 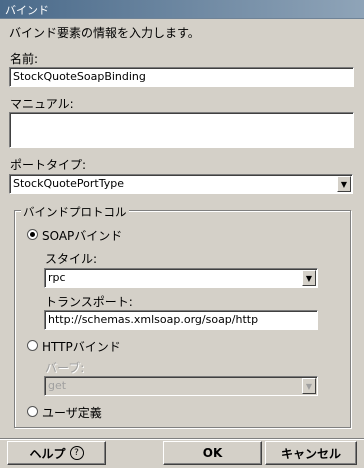 I want to click on soap-binding-label: SOAPバインド, so click(x=82, y=236).